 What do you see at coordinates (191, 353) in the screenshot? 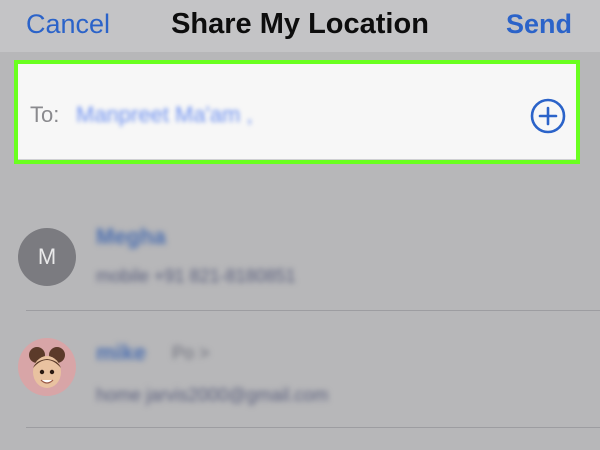
I see `contact-extra: Po >` at bounding box center [191, 353].